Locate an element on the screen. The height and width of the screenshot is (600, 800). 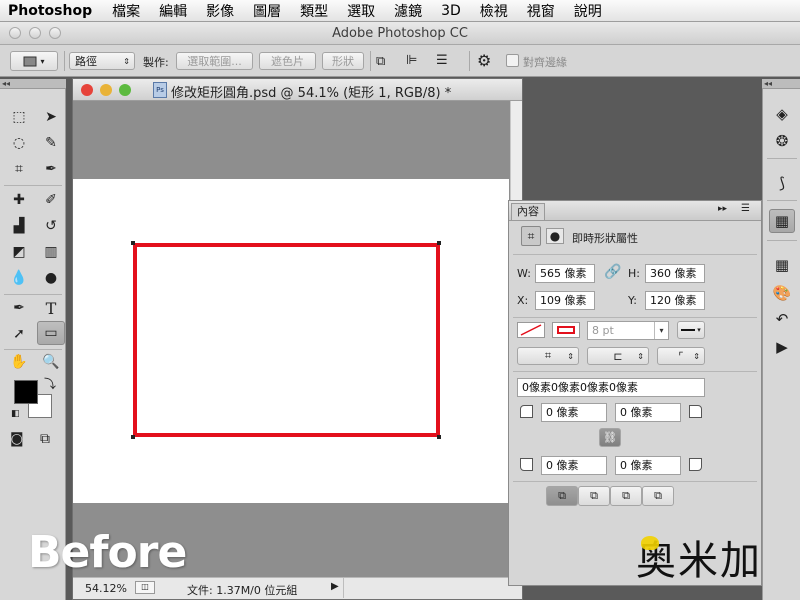
collapse-panel-icon: ▸▸ is located at coordinates (722, 209).